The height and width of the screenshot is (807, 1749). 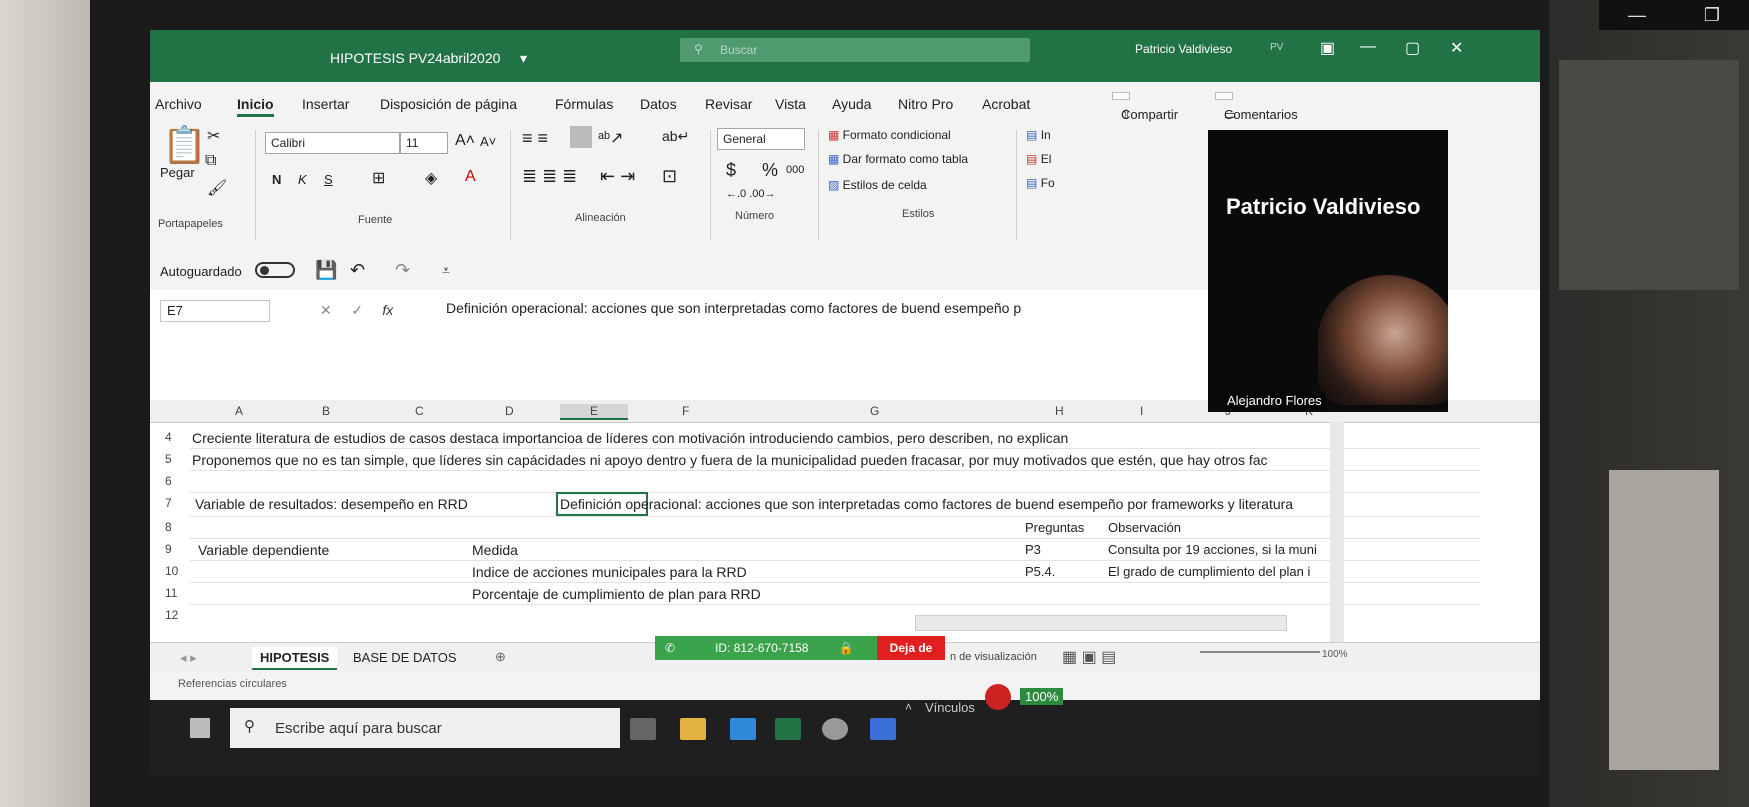 What do you see at coordinates (488, 141) in the screenshot?
I see `decrease-font-icon: A˅` at bounding box center [488, 141].